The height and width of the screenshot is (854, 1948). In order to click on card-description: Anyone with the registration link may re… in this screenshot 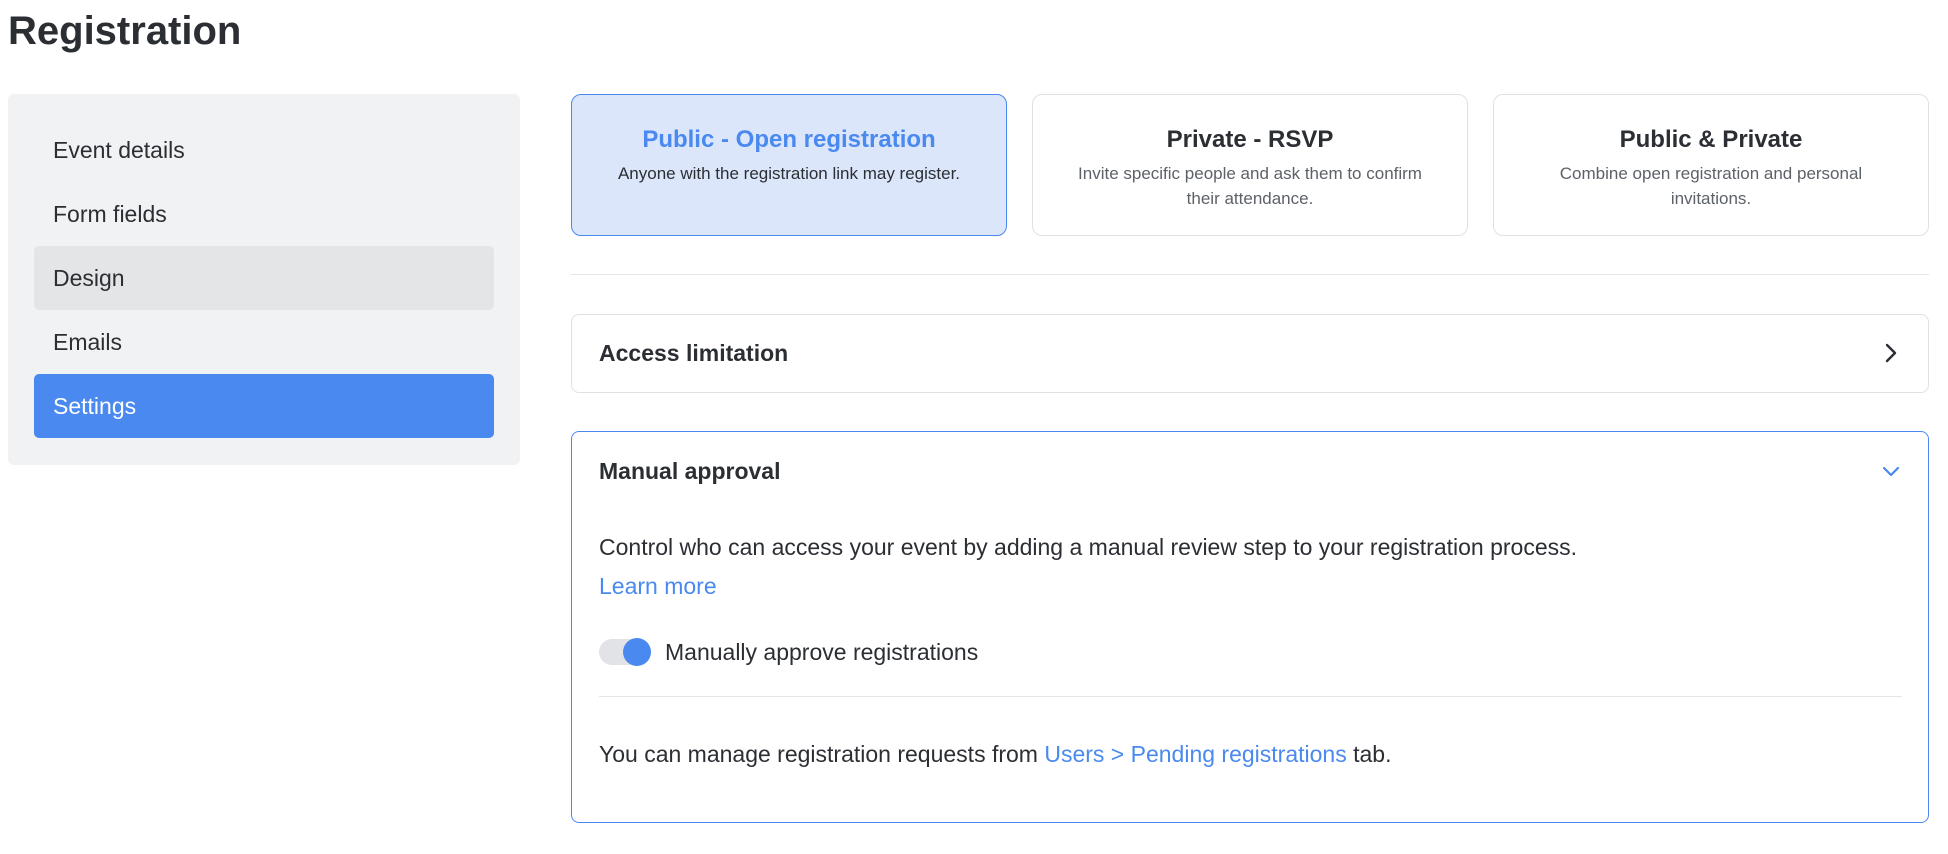, I will do `click(789, 173)`.